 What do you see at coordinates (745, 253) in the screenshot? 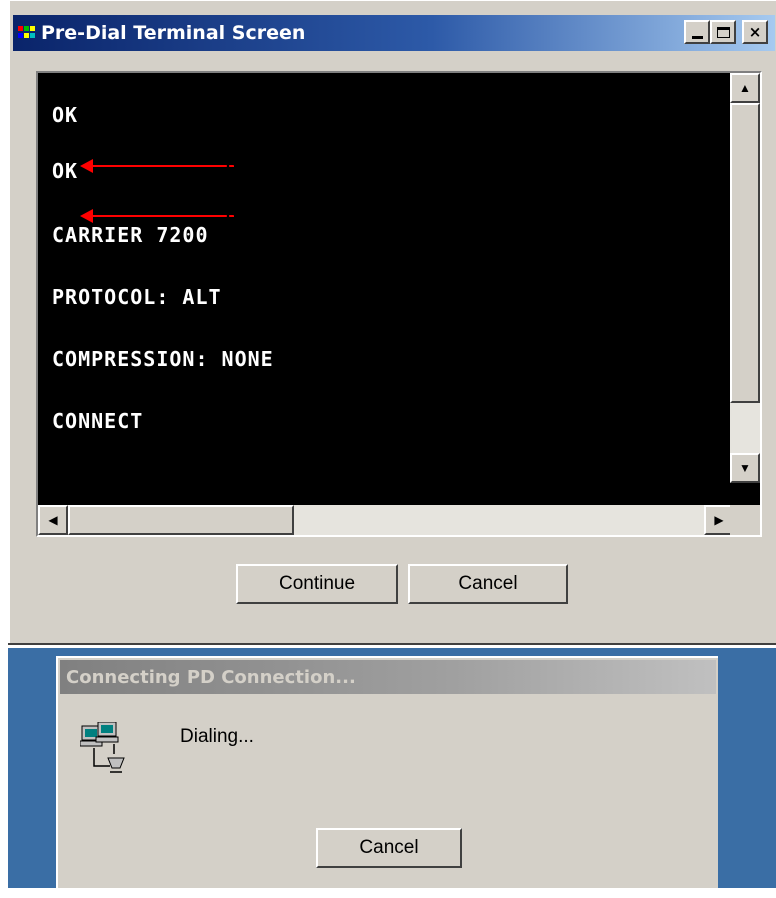
I see `vertical-scroll-thumb` at bounding box center [745, 253].